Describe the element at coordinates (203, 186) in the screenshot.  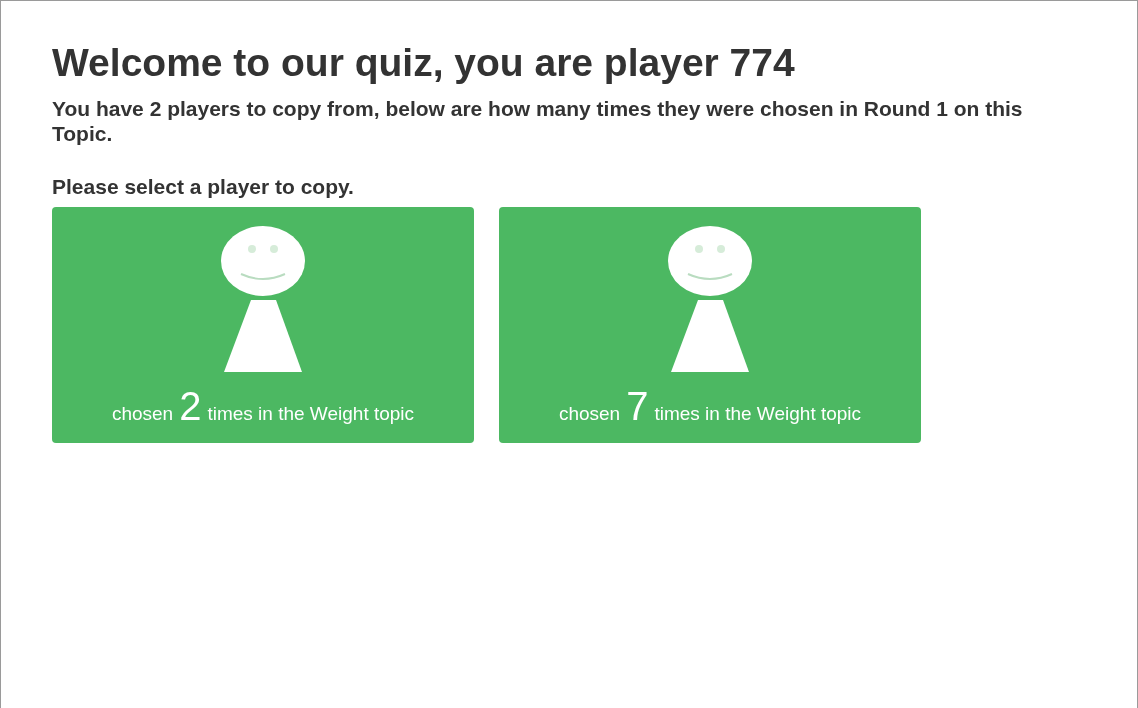
I see `prompt-text: Please select a player to copy.` at that location.